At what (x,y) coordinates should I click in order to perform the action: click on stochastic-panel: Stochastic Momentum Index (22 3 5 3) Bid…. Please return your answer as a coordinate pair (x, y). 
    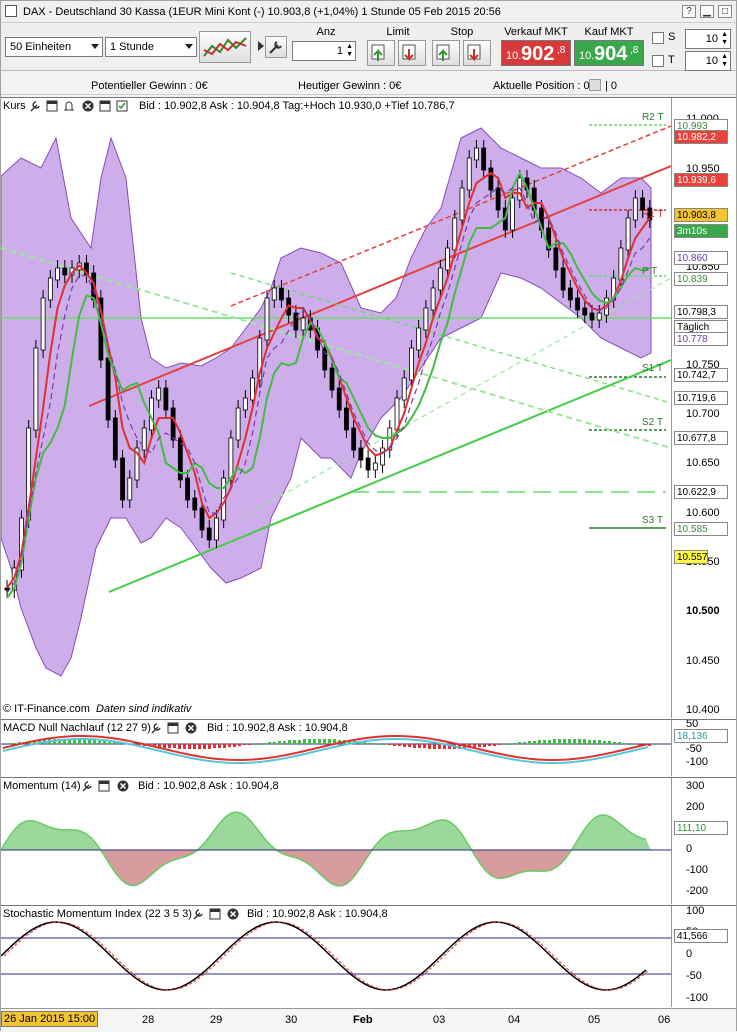
    Looking at the image, I should click on (368, 956).